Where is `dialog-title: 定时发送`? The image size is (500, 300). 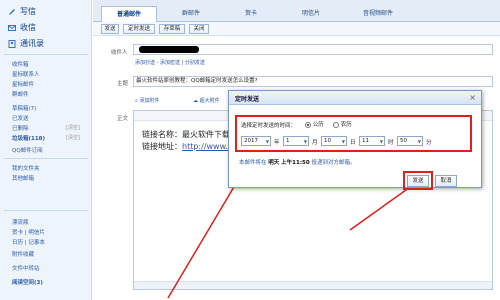
dialog-title: 定时发送 is located at coordinates (247, 99).